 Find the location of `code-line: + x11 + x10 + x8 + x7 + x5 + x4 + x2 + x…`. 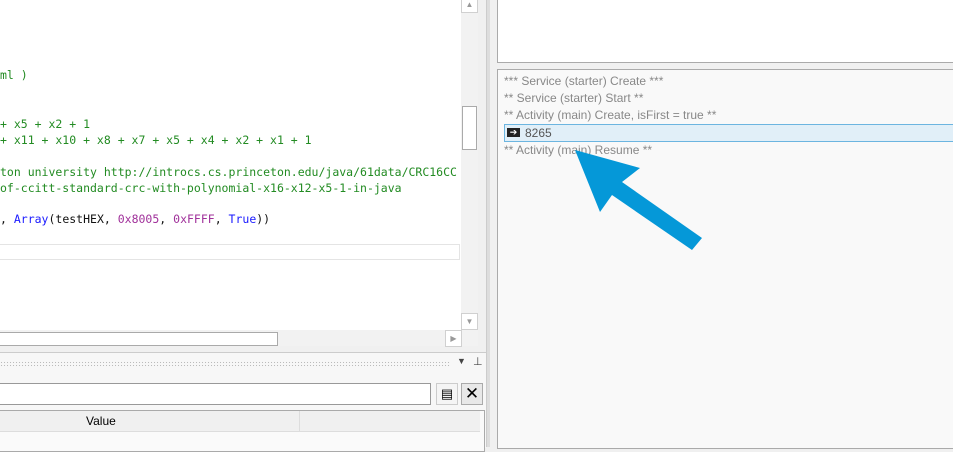

code-line: + x11 + x10 + x8 + x7 + x5 + x4 + x2 + x… is located at coordinates (156, 140).